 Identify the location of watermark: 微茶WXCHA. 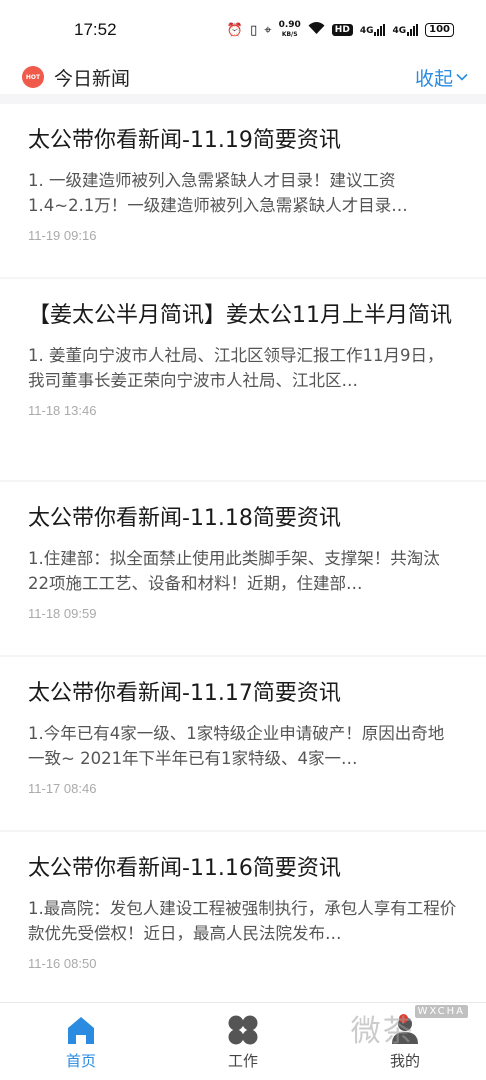
(409, 1027).